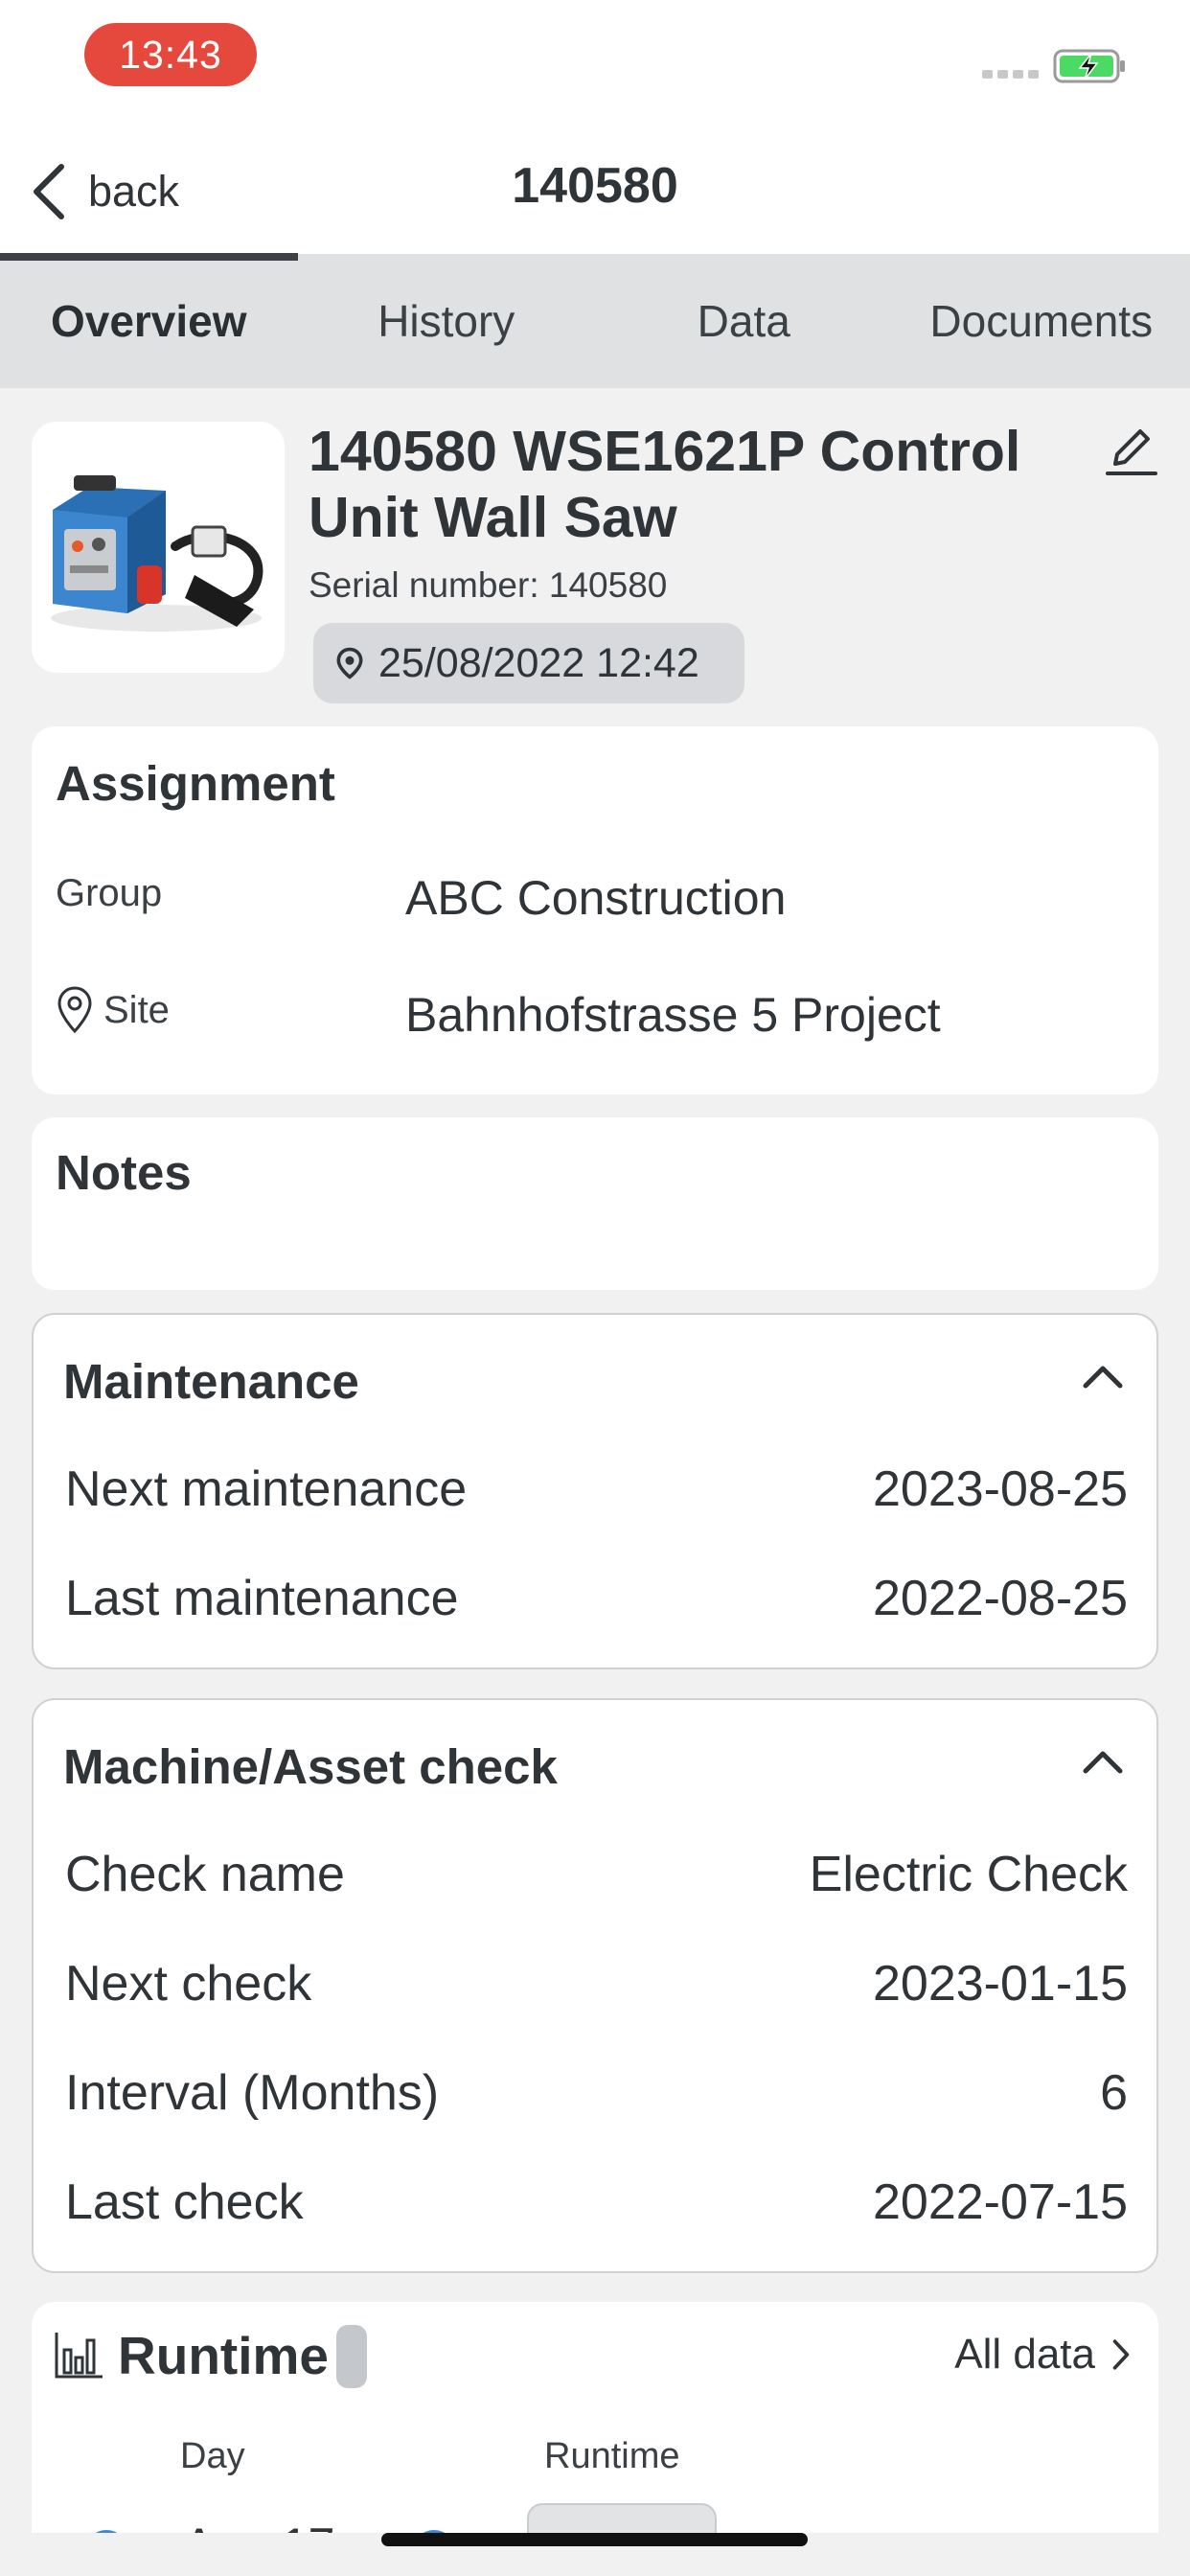 The image size is (1190, 2576). Describe the element at coordinates (1089, 66) in the screenshot. I see `battery-icon` at that location.